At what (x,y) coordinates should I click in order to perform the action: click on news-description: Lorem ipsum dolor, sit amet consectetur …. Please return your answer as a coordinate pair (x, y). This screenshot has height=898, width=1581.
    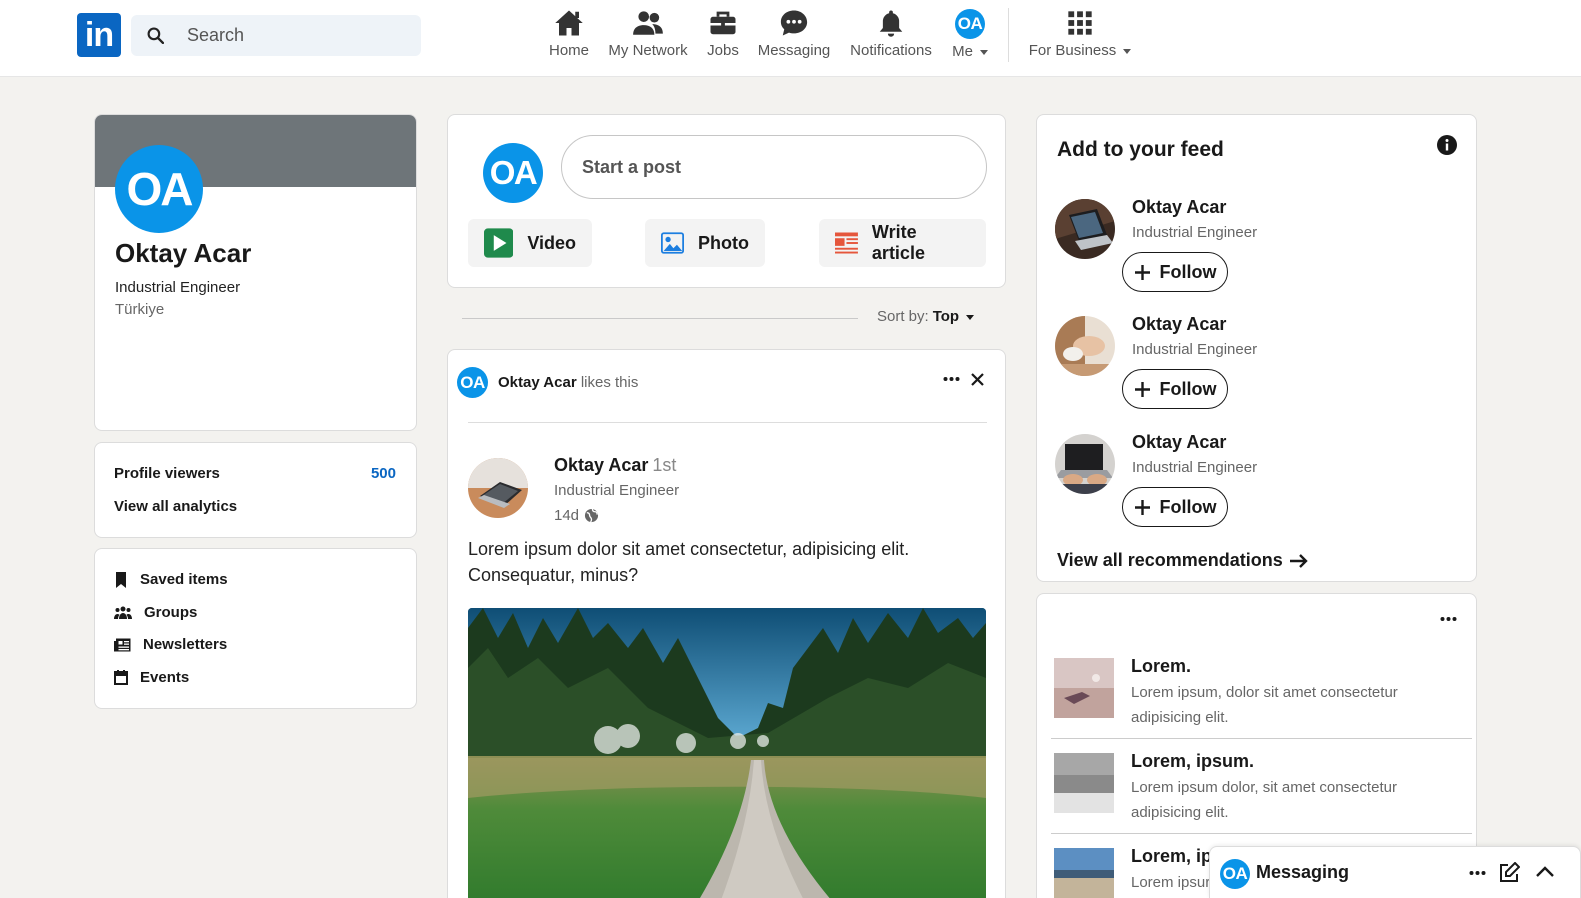
    Looking at the image, I should click on (1264, 800).